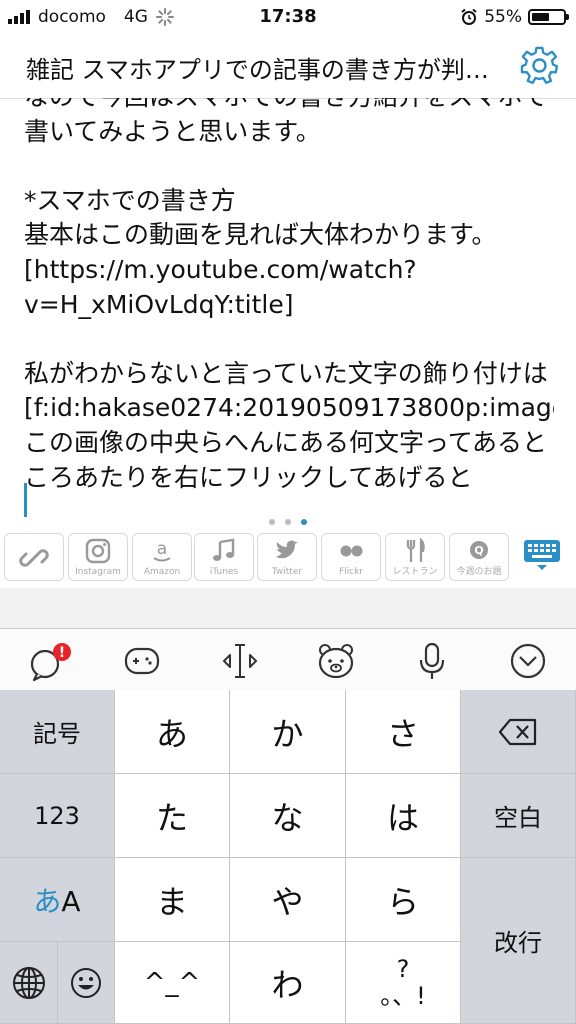 The image size is (576, 1024). Describe the element at coordinates (240, 661) in the screenshot. I see `cursor-icon` at that location.